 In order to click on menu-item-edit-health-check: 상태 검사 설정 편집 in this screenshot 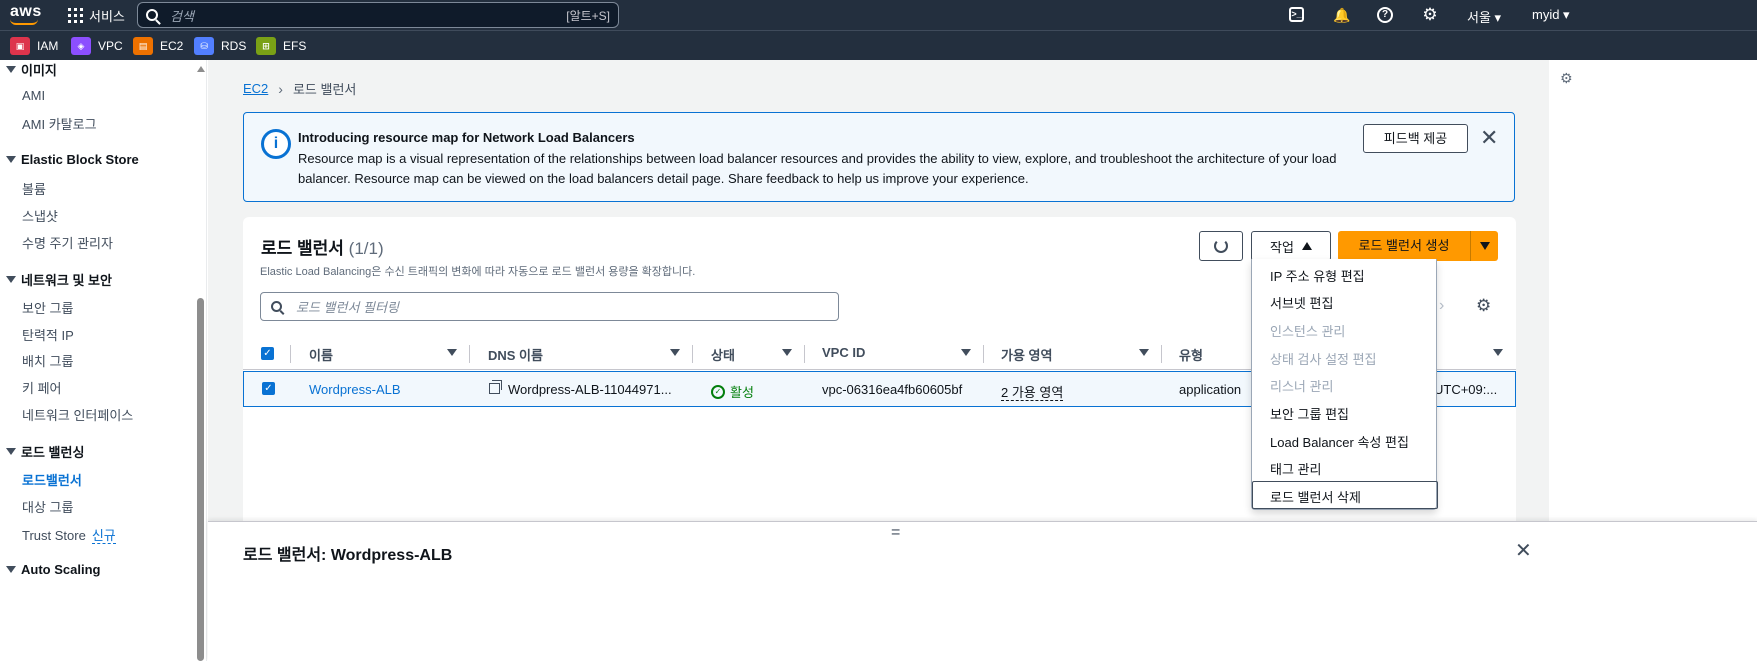, I will do `click(1323, 359)`.